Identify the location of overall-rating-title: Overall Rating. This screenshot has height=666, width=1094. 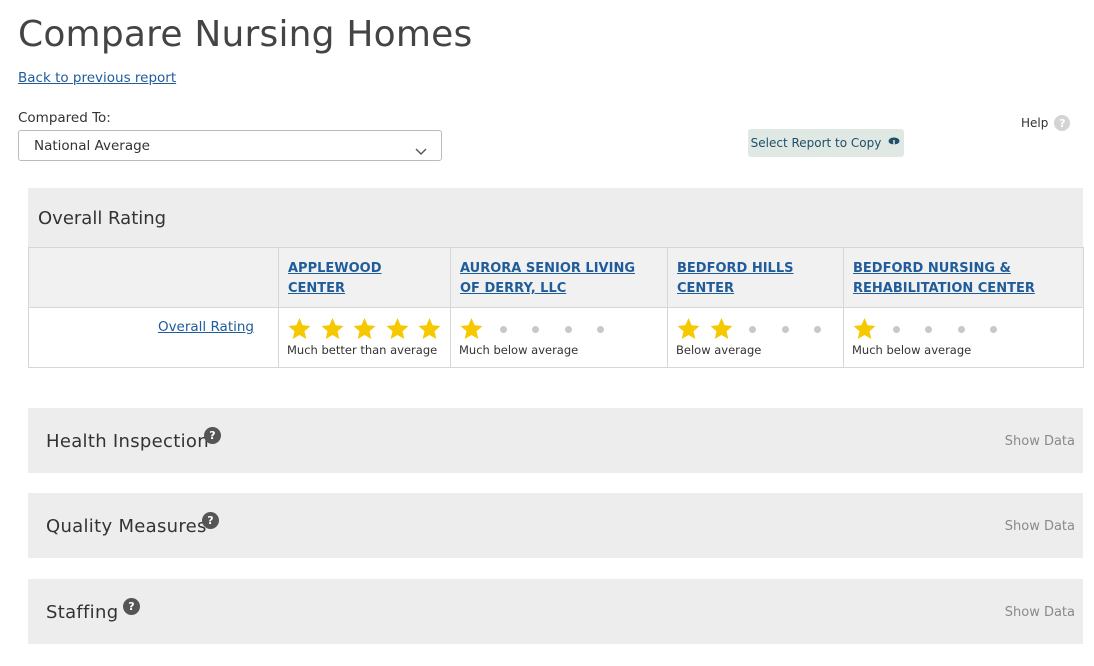
(102, 218).